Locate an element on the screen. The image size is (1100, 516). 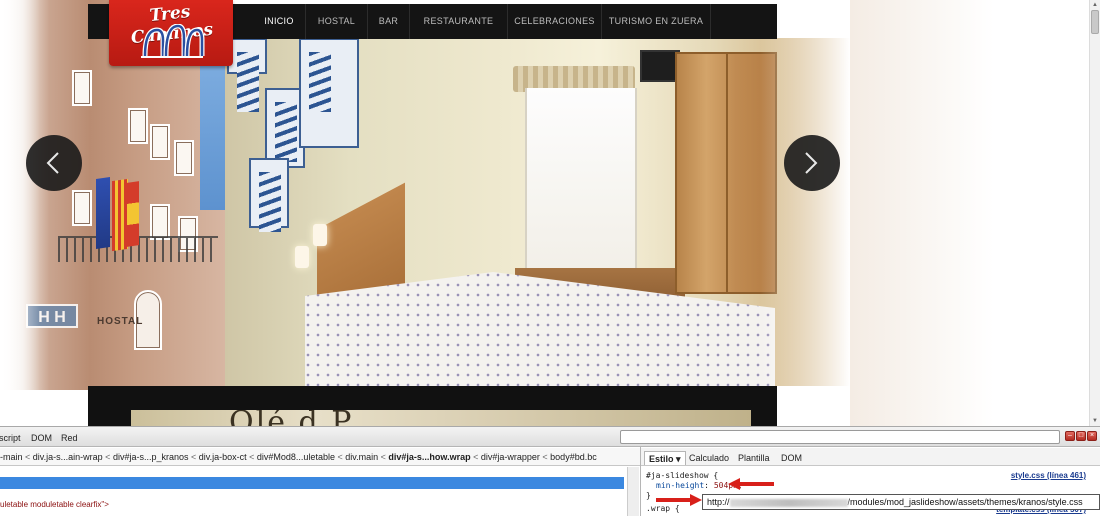
breadcrumb-item-selected: div#ja-s...how.wrap is located at coordinates (429, 457).